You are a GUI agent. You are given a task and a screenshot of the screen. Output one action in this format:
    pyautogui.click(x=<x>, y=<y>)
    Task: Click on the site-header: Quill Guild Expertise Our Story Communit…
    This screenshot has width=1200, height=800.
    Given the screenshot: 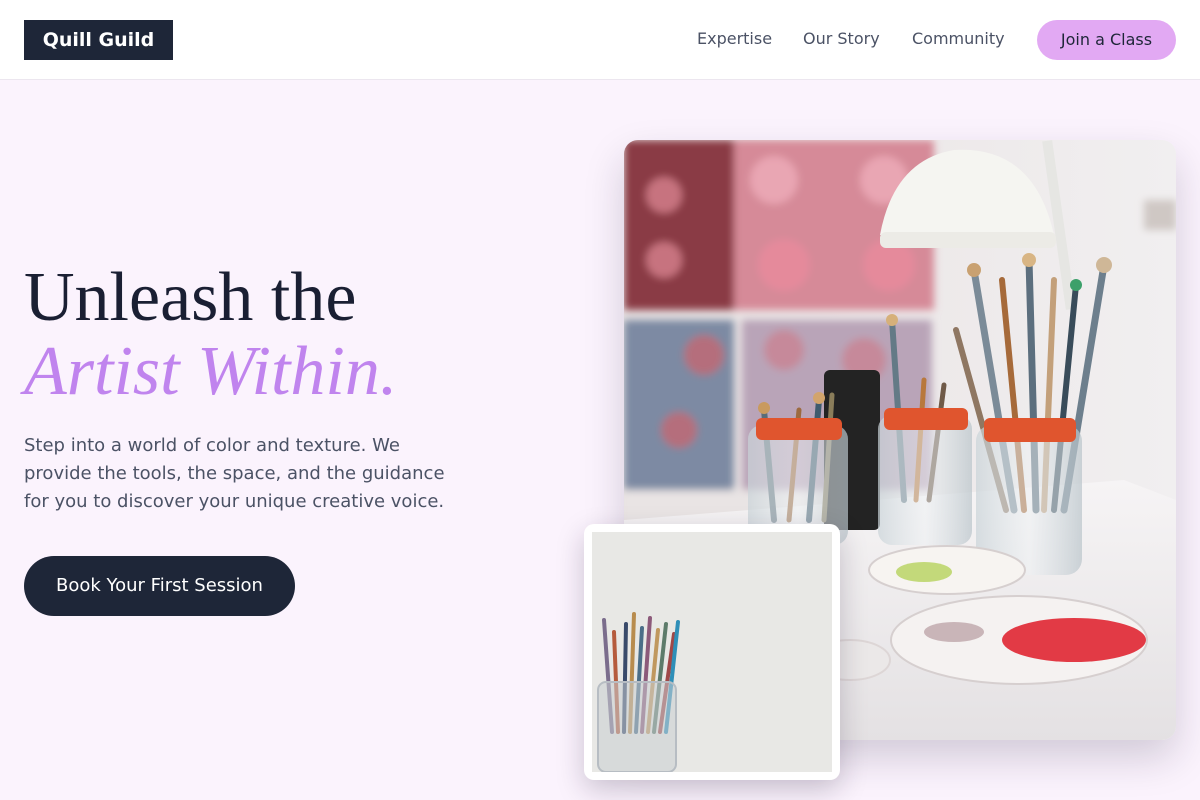 What is the action you would take?
    pyautogui.click(x=600, y=40)
    